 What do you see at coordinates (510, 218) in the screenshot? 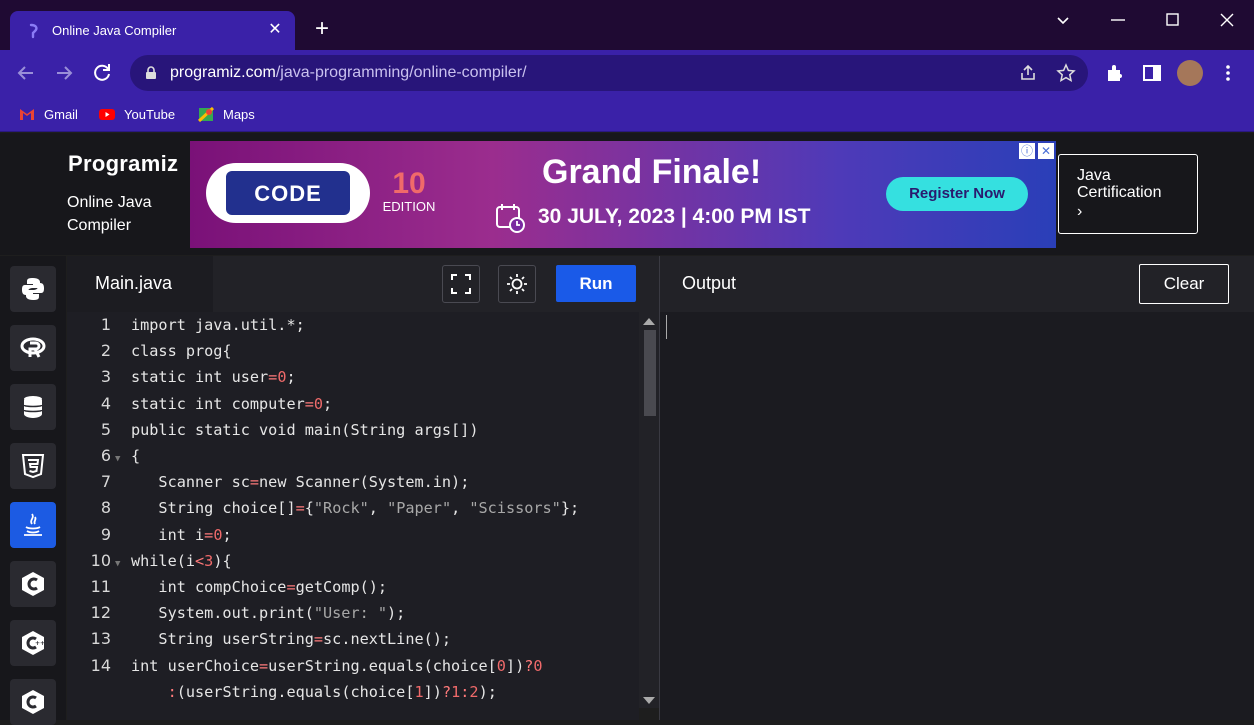
I see `calendar-clock-icon` at bounding box center [510, 218].